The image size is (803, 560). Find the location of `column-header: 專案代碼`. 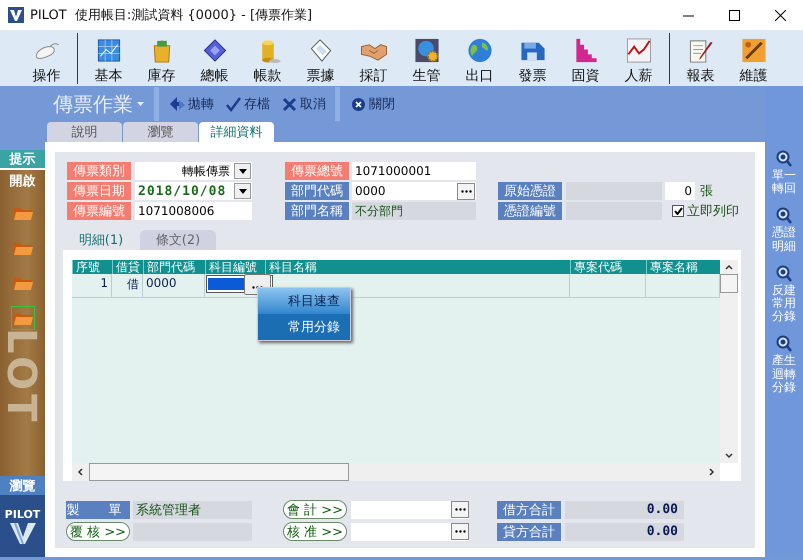

column-header: 專案代碼 is located at coordinates (608, 267).